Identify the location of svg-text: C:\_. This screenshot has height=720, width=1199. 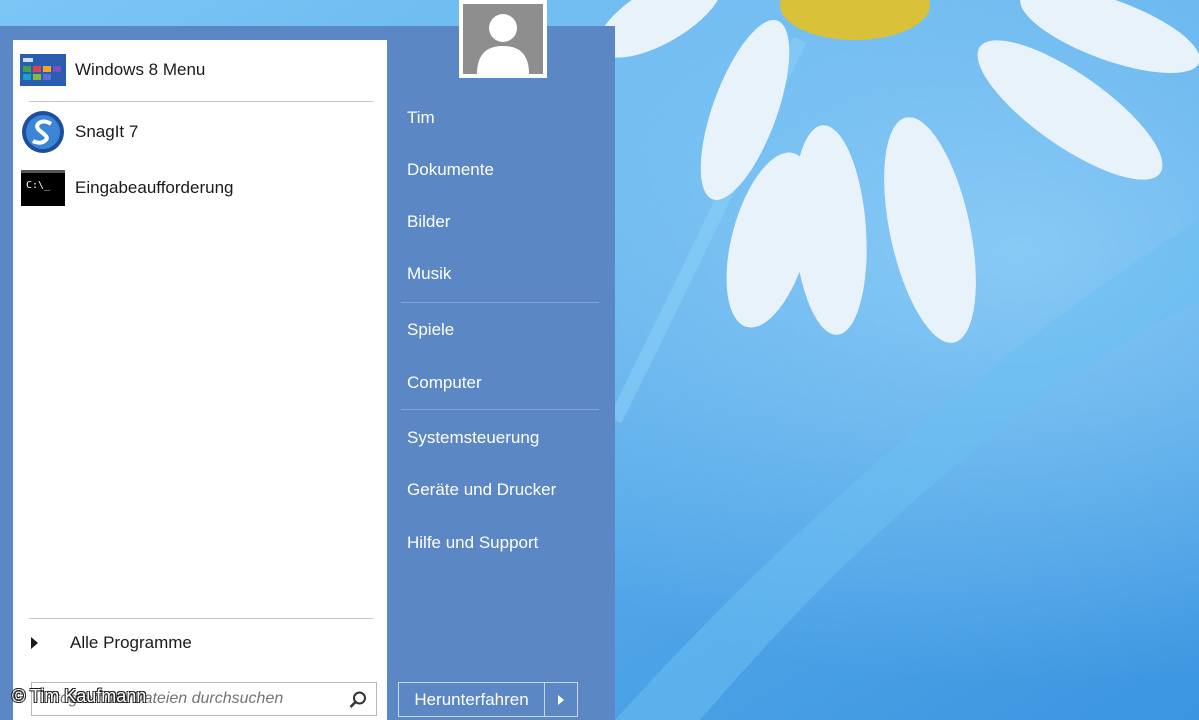
(38, 185).